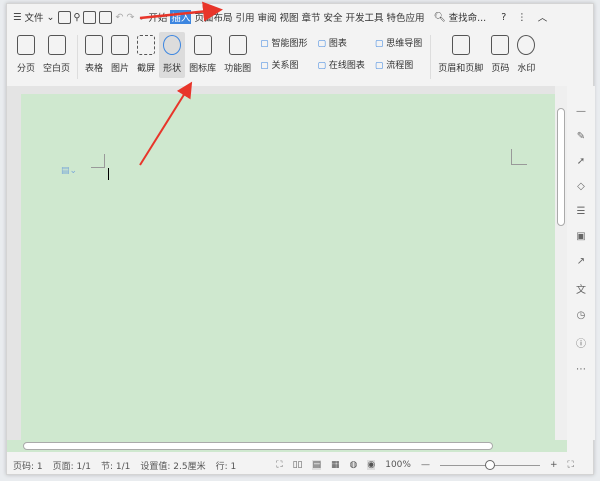 This screenshot has height=481, width=600. Describe the element at coordinates (244, 17) in the screenshot. I see `tab-references: 引用` at that location.